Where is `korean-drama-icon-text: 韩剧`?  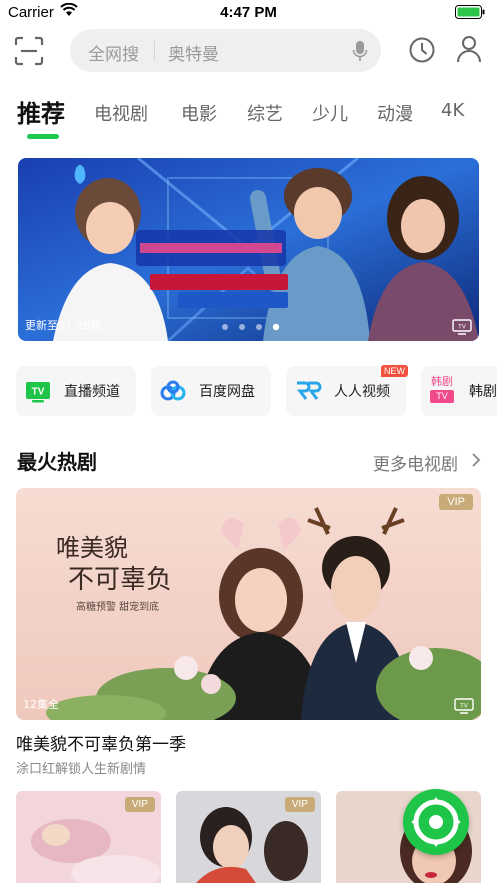
korean-drama-icon-text: 韩剧 is located at coordinates (442, 381).